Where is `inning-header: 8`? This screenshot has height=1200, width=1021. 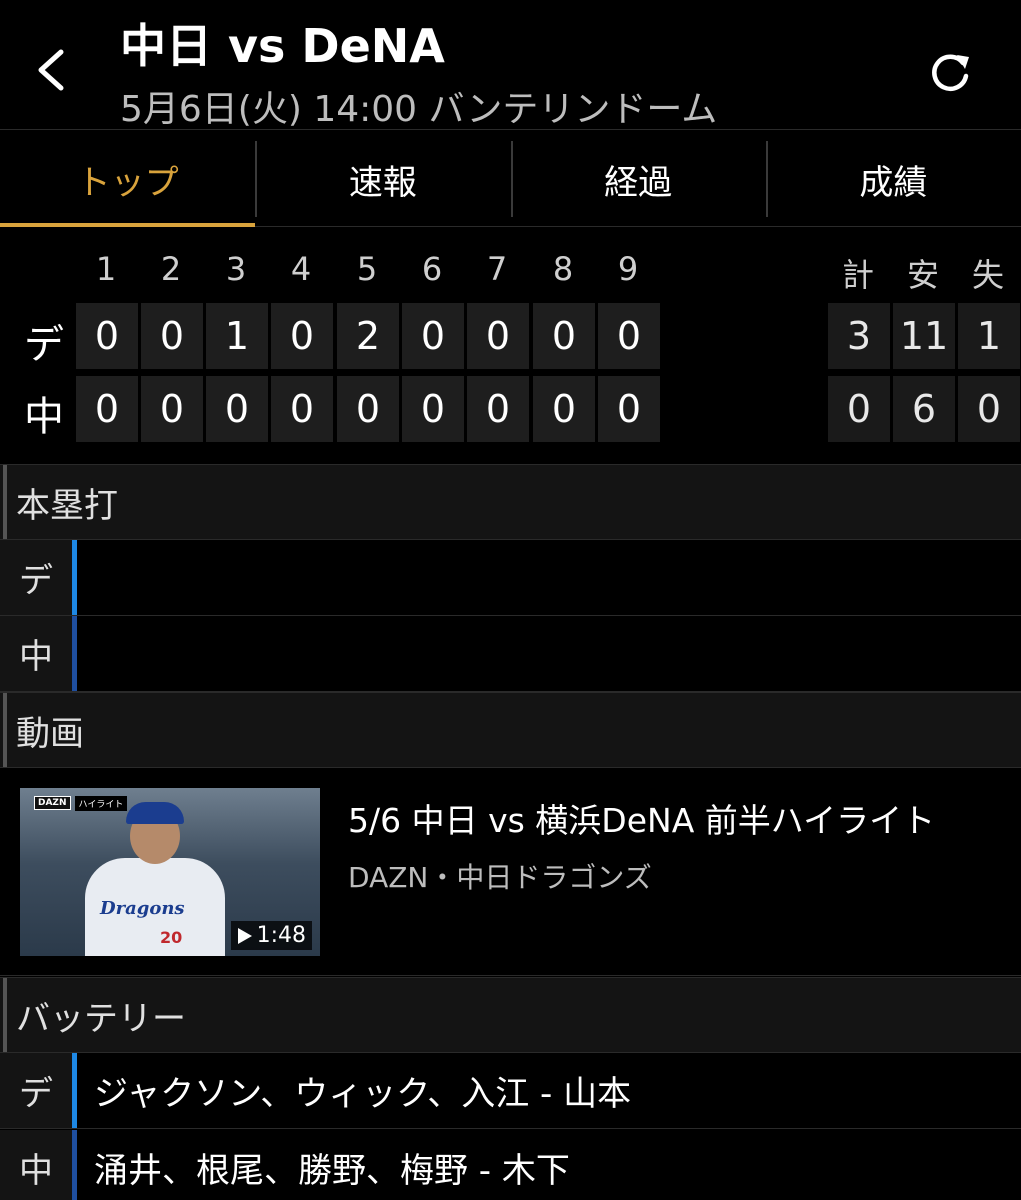
inning-header: 8 is located at coordinates (563, 269).